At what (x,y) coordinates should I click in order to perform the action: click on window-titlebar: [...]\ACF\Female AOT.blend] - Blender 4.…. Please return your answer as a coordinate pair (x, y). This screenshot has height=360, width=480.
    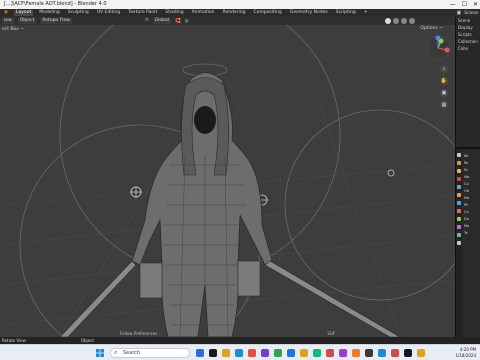
    Looking at the image, I should click on (240, 4).